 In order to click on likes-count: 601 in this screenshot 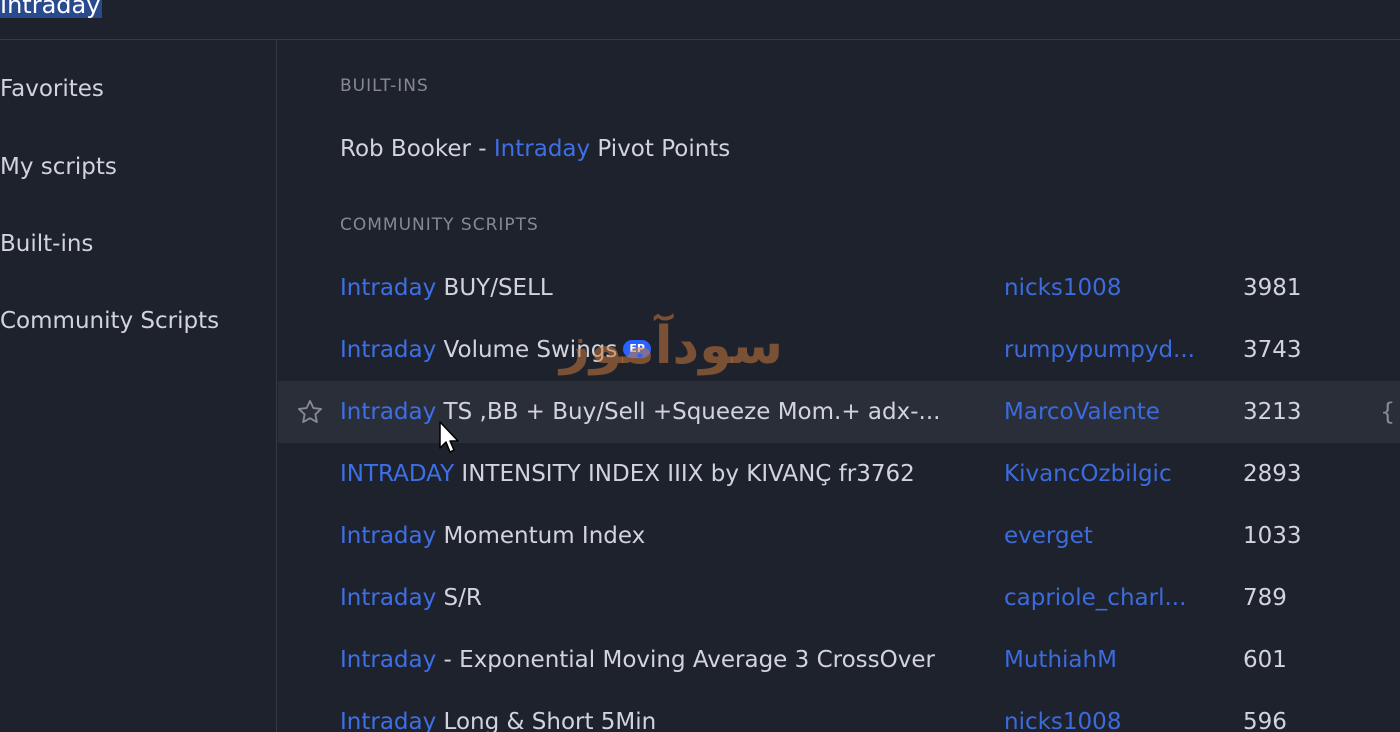, I will do `click(1265, 660)`.